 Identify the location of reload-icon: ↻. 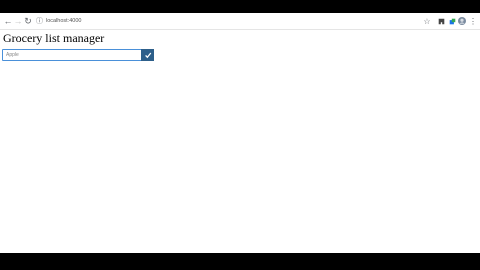
(28, 21).